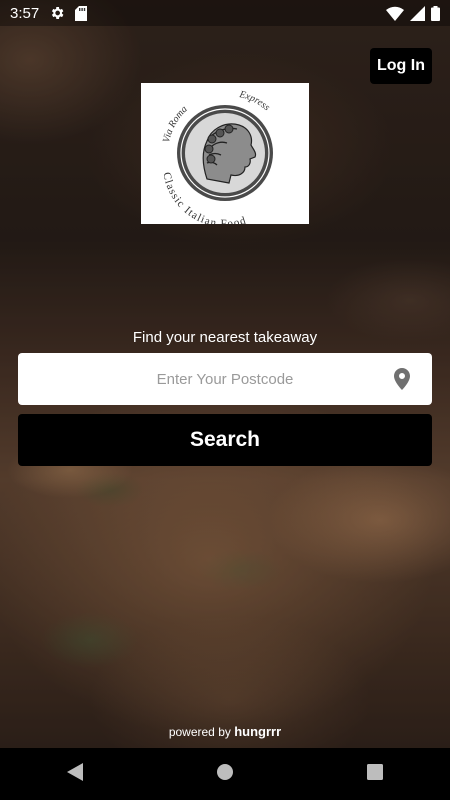 The image size is (450, 800). I want to click on powered-by-brand: hungrrr, so click(258, 731).